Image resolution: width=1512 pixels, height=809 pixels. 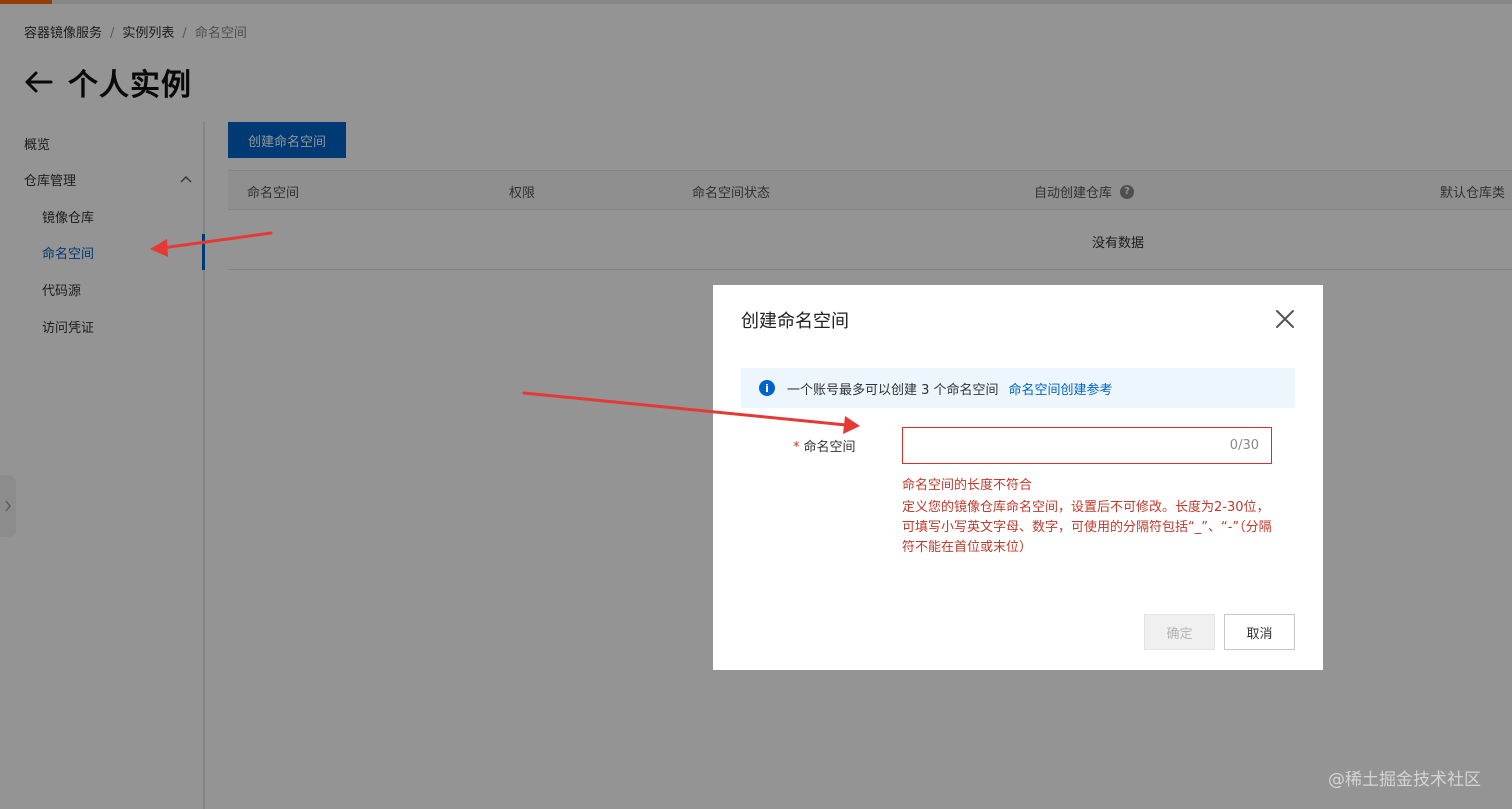 What do you see at coordinates (767, 388) in the screenshot?
I see `info-icon: i` at bounding box center [767, 388].